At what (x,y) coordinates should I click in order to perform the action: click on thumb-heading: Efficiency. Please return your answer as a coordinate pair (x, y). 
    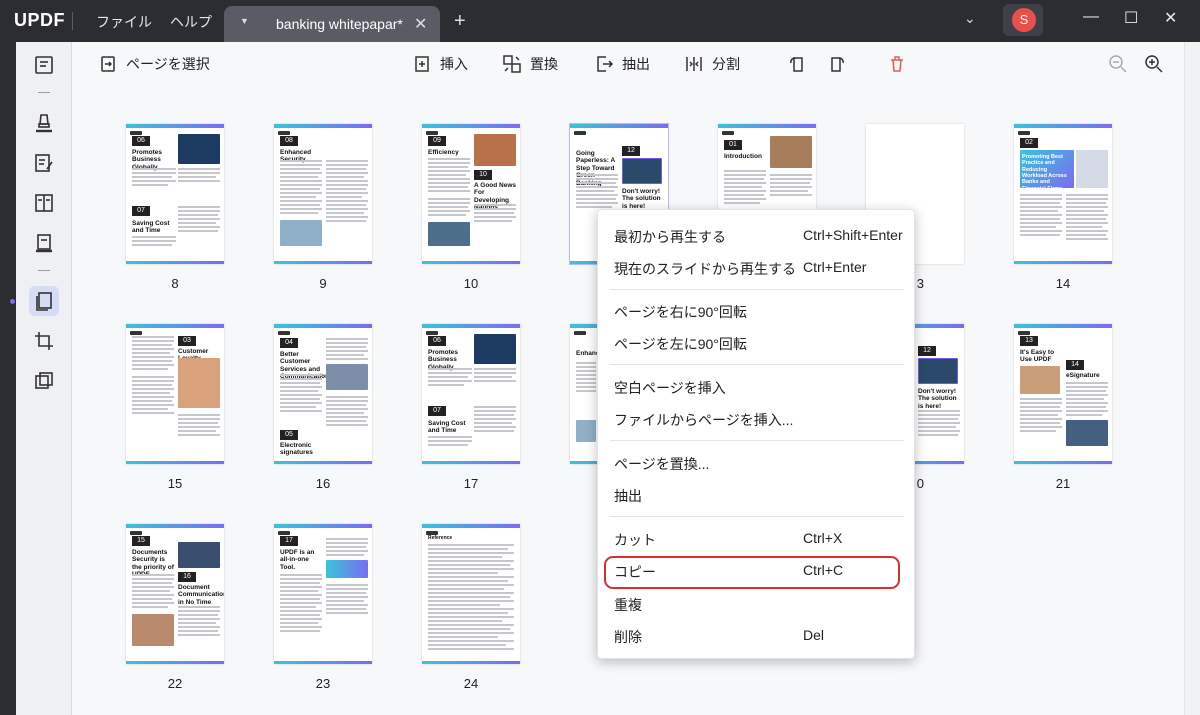
    Looking at the image, I should click on (443, 152).